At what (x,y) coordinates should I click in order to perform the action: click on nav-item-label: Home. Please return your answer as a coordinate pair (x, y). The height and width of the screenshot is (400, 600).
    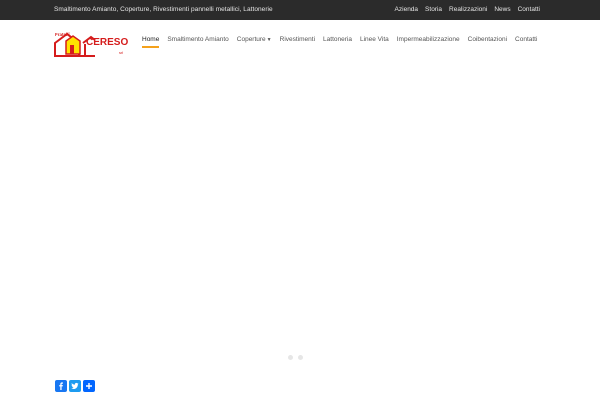
    Looking at the image, I should click on (151, 39).